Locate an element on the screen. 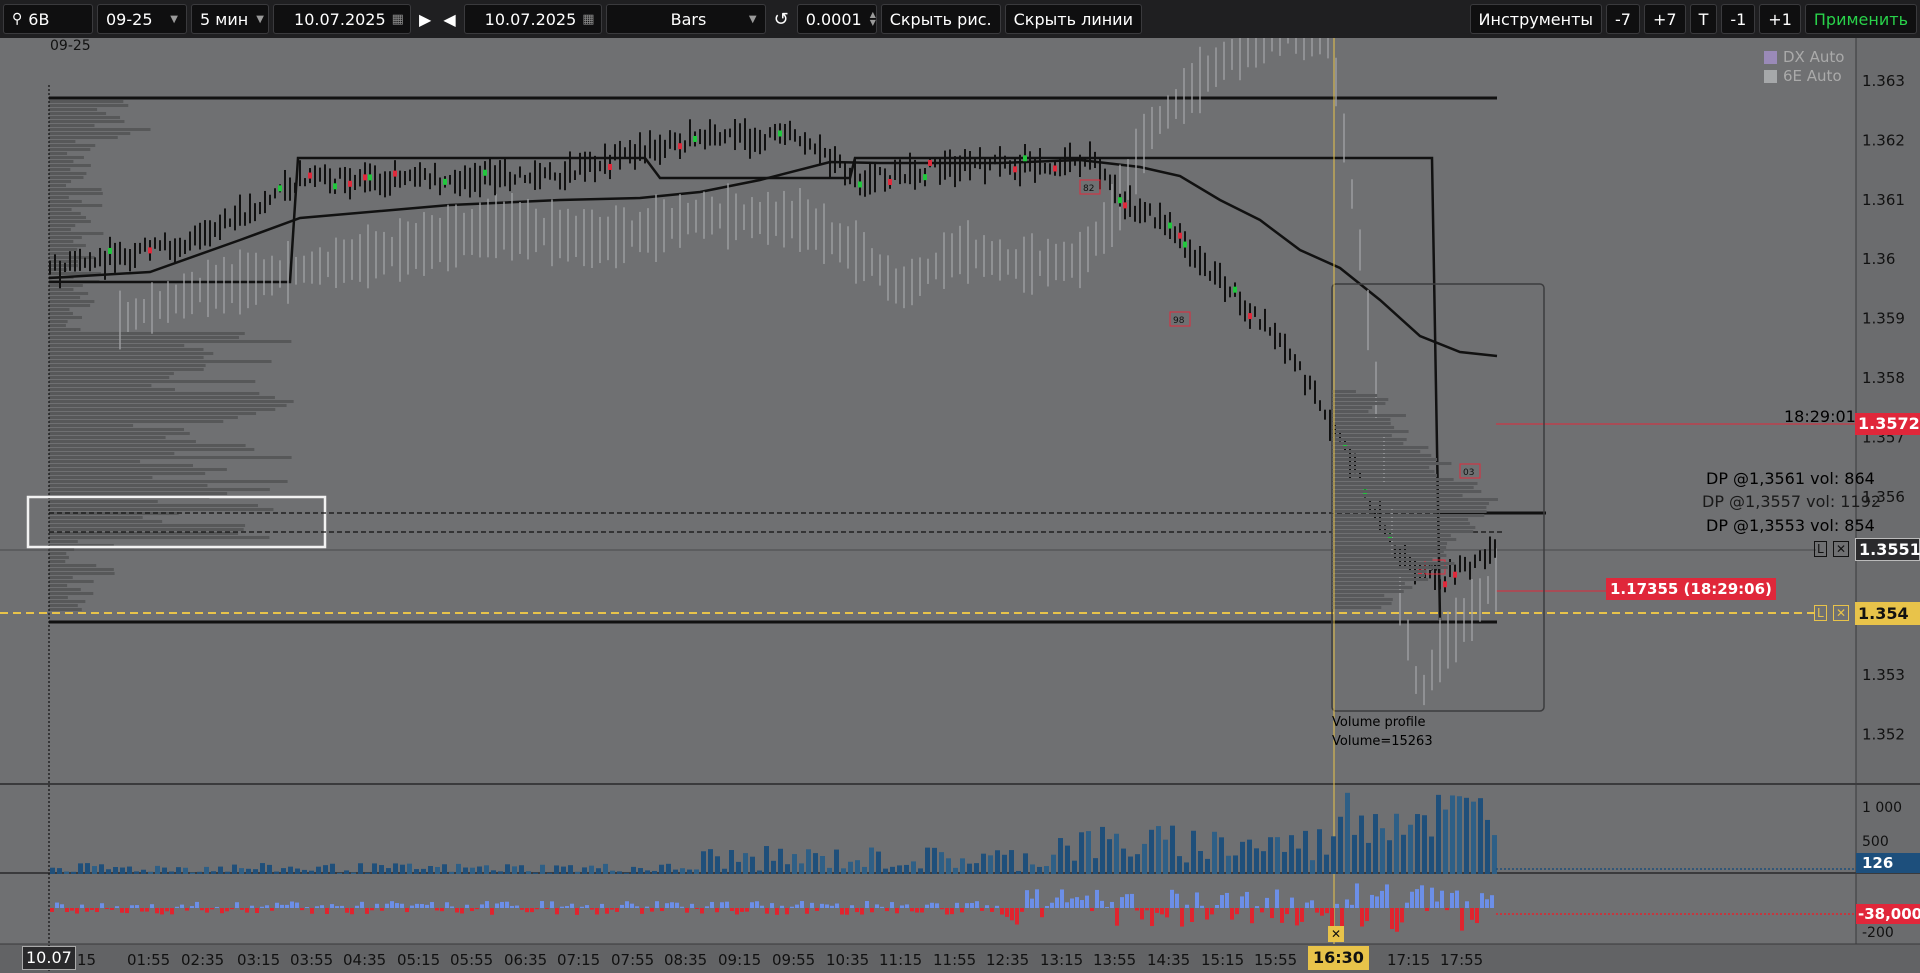  hide-drawings-button: Скрыть рис. is located at coordinates (940, 19).